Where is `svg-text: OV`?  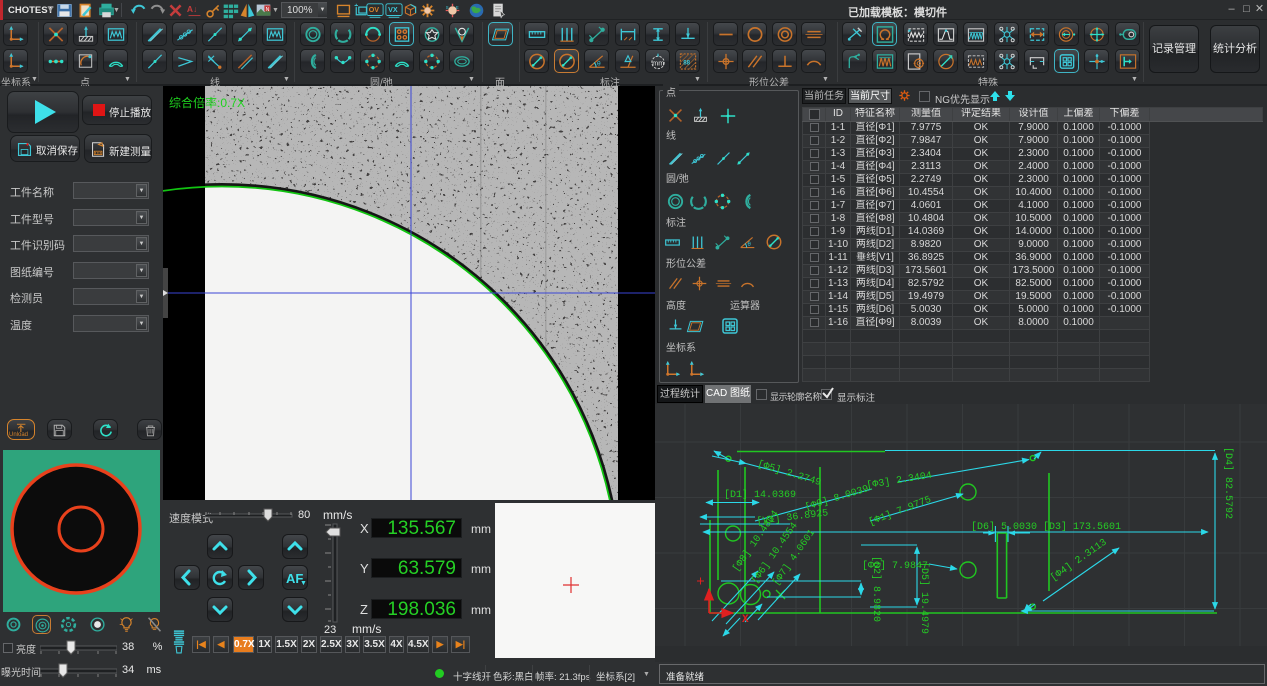
svg-text: OV is located at coordinates (374, 9).